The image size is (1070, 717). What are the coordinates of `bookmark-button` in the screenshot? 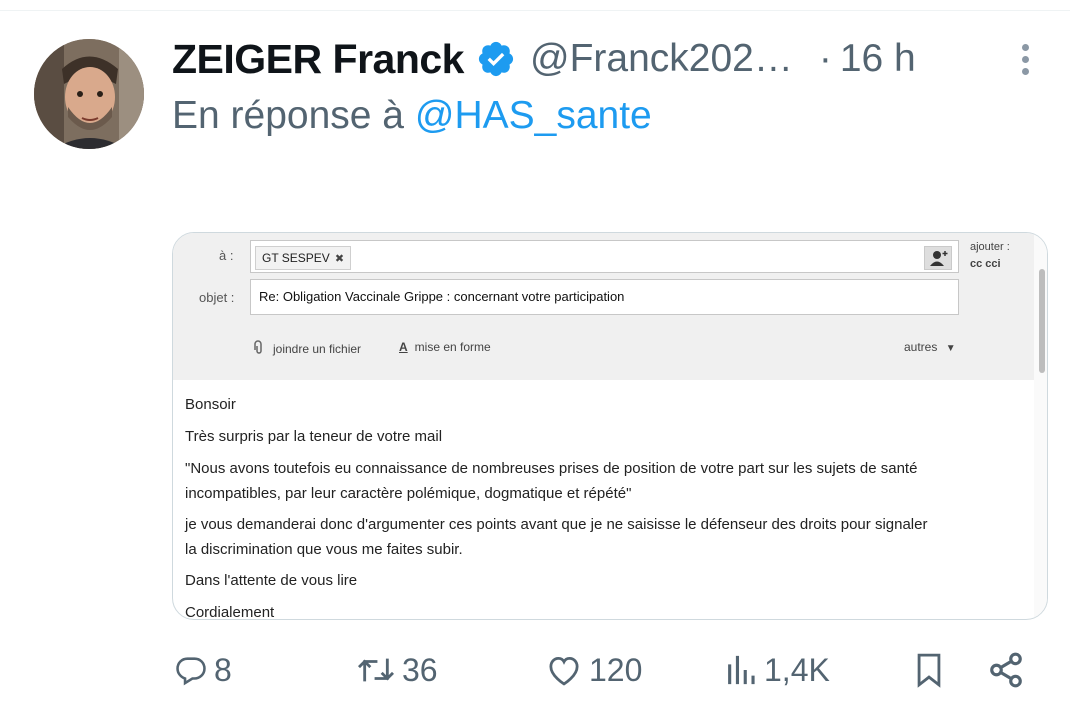 It's located at (929, 670).